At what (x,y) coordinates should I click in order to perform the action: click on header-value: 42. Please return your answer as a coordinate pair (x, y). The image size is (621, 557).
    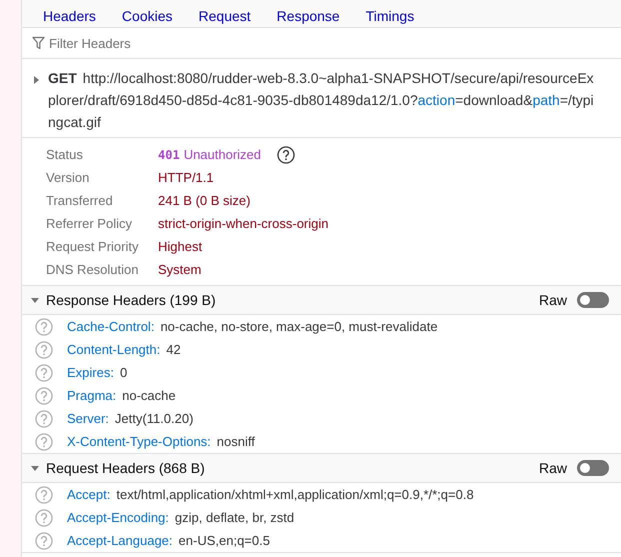
    Looking at the image, I should click on (173, 349).